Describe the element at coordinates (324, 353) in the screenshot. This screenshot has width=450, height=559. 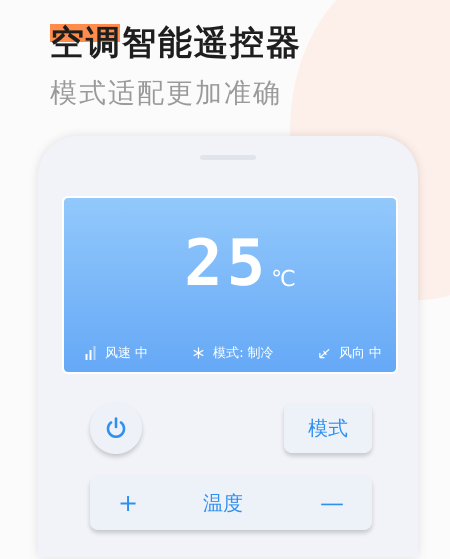
I see `wind-direction-icon` at that location.